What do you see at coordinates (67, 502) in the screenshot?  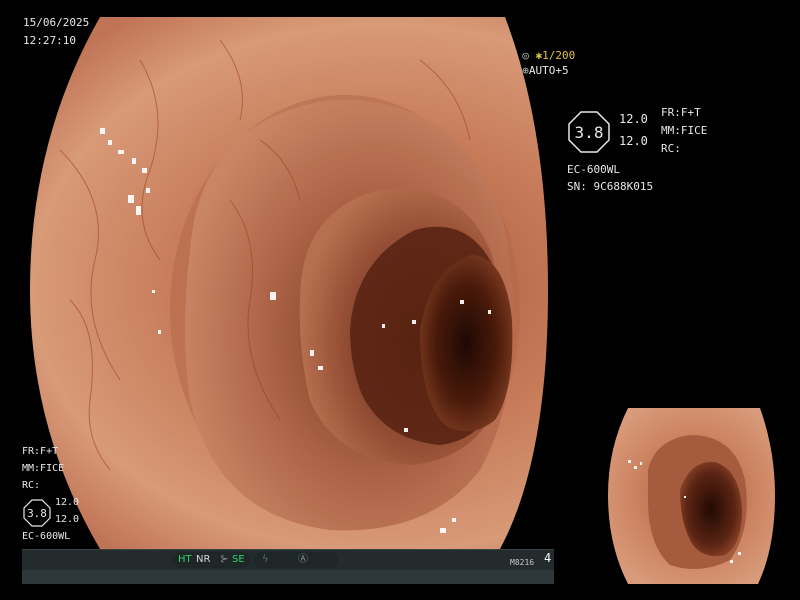 I see `left-value-1: 12.0` at bounding box center [67, 502].